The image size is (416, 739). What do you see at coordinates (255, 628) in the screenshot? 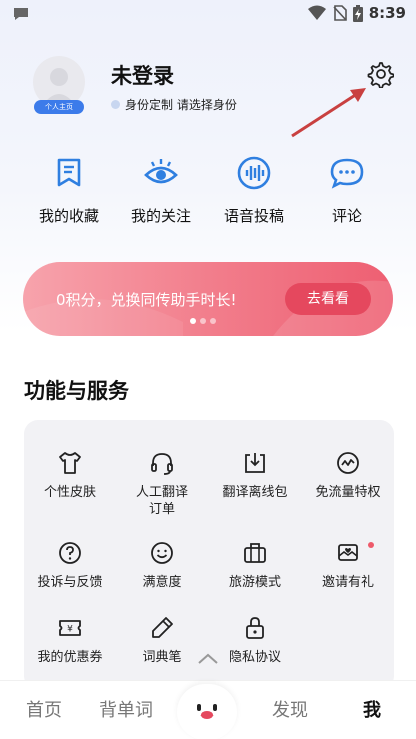
I see `lock-icon` at bounding box center [255, 628].